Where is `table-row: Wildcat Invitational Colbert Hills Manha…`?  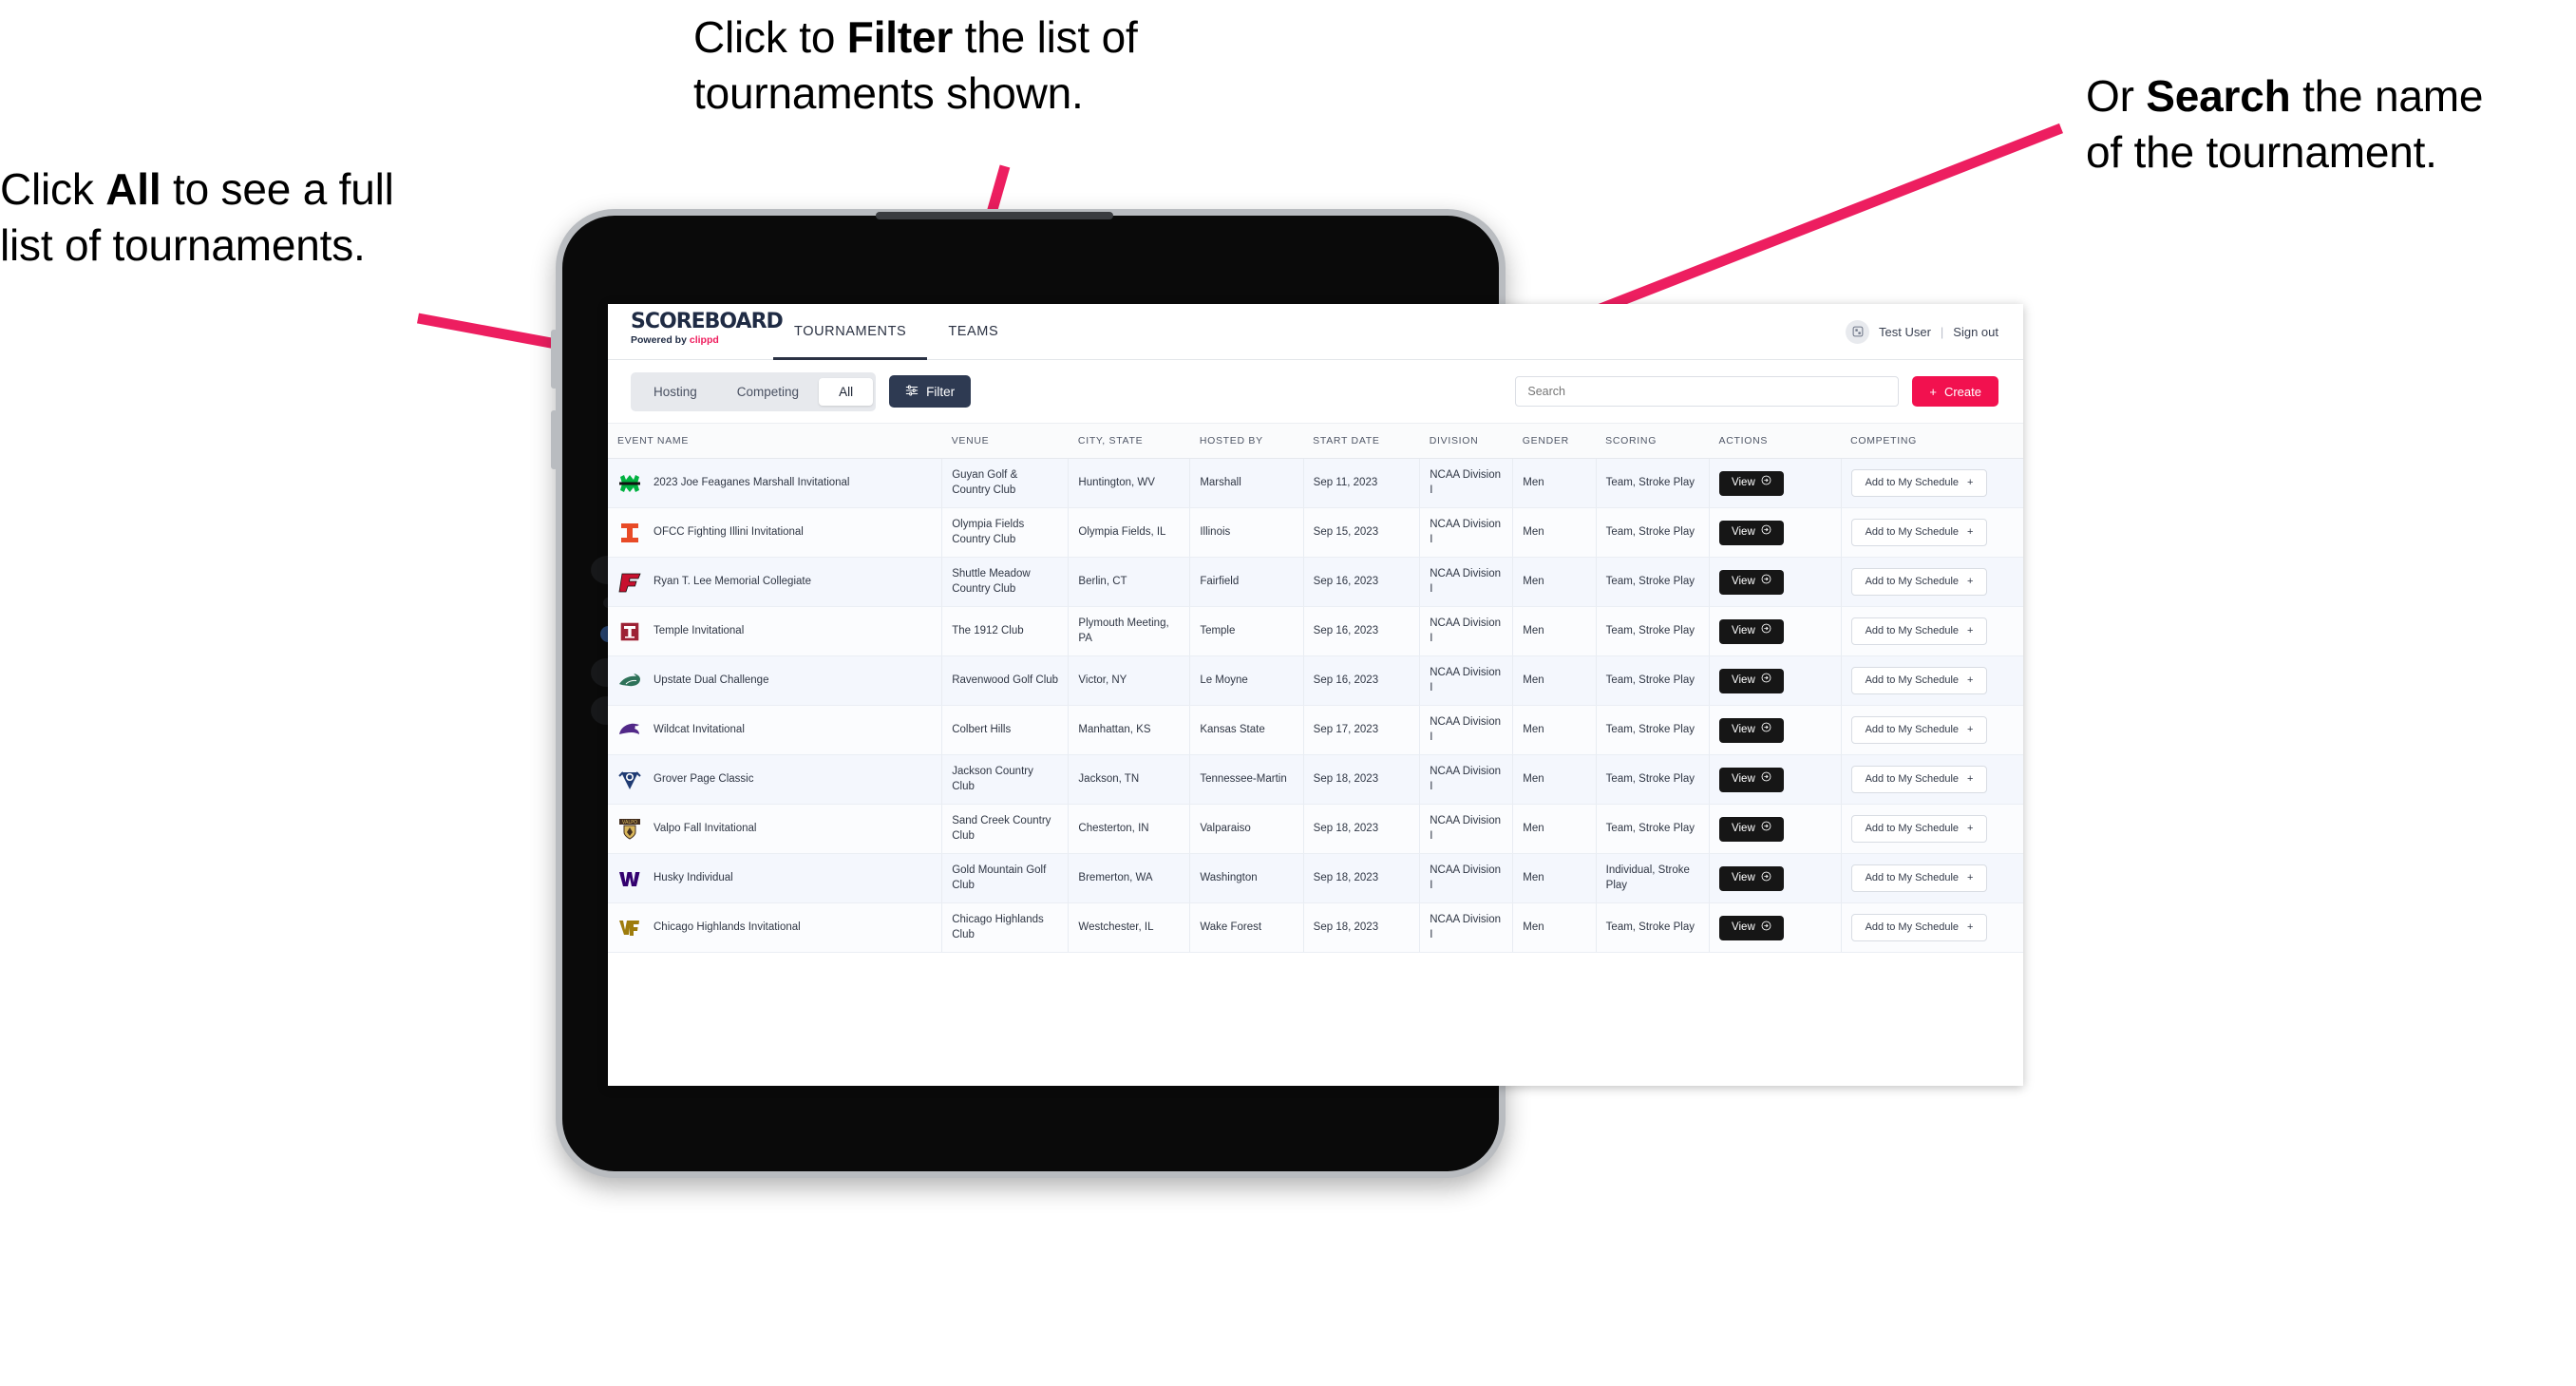
table-row: Wildcat Invitational Colbert Hills Manha… is located at coordinates (1315, 730).